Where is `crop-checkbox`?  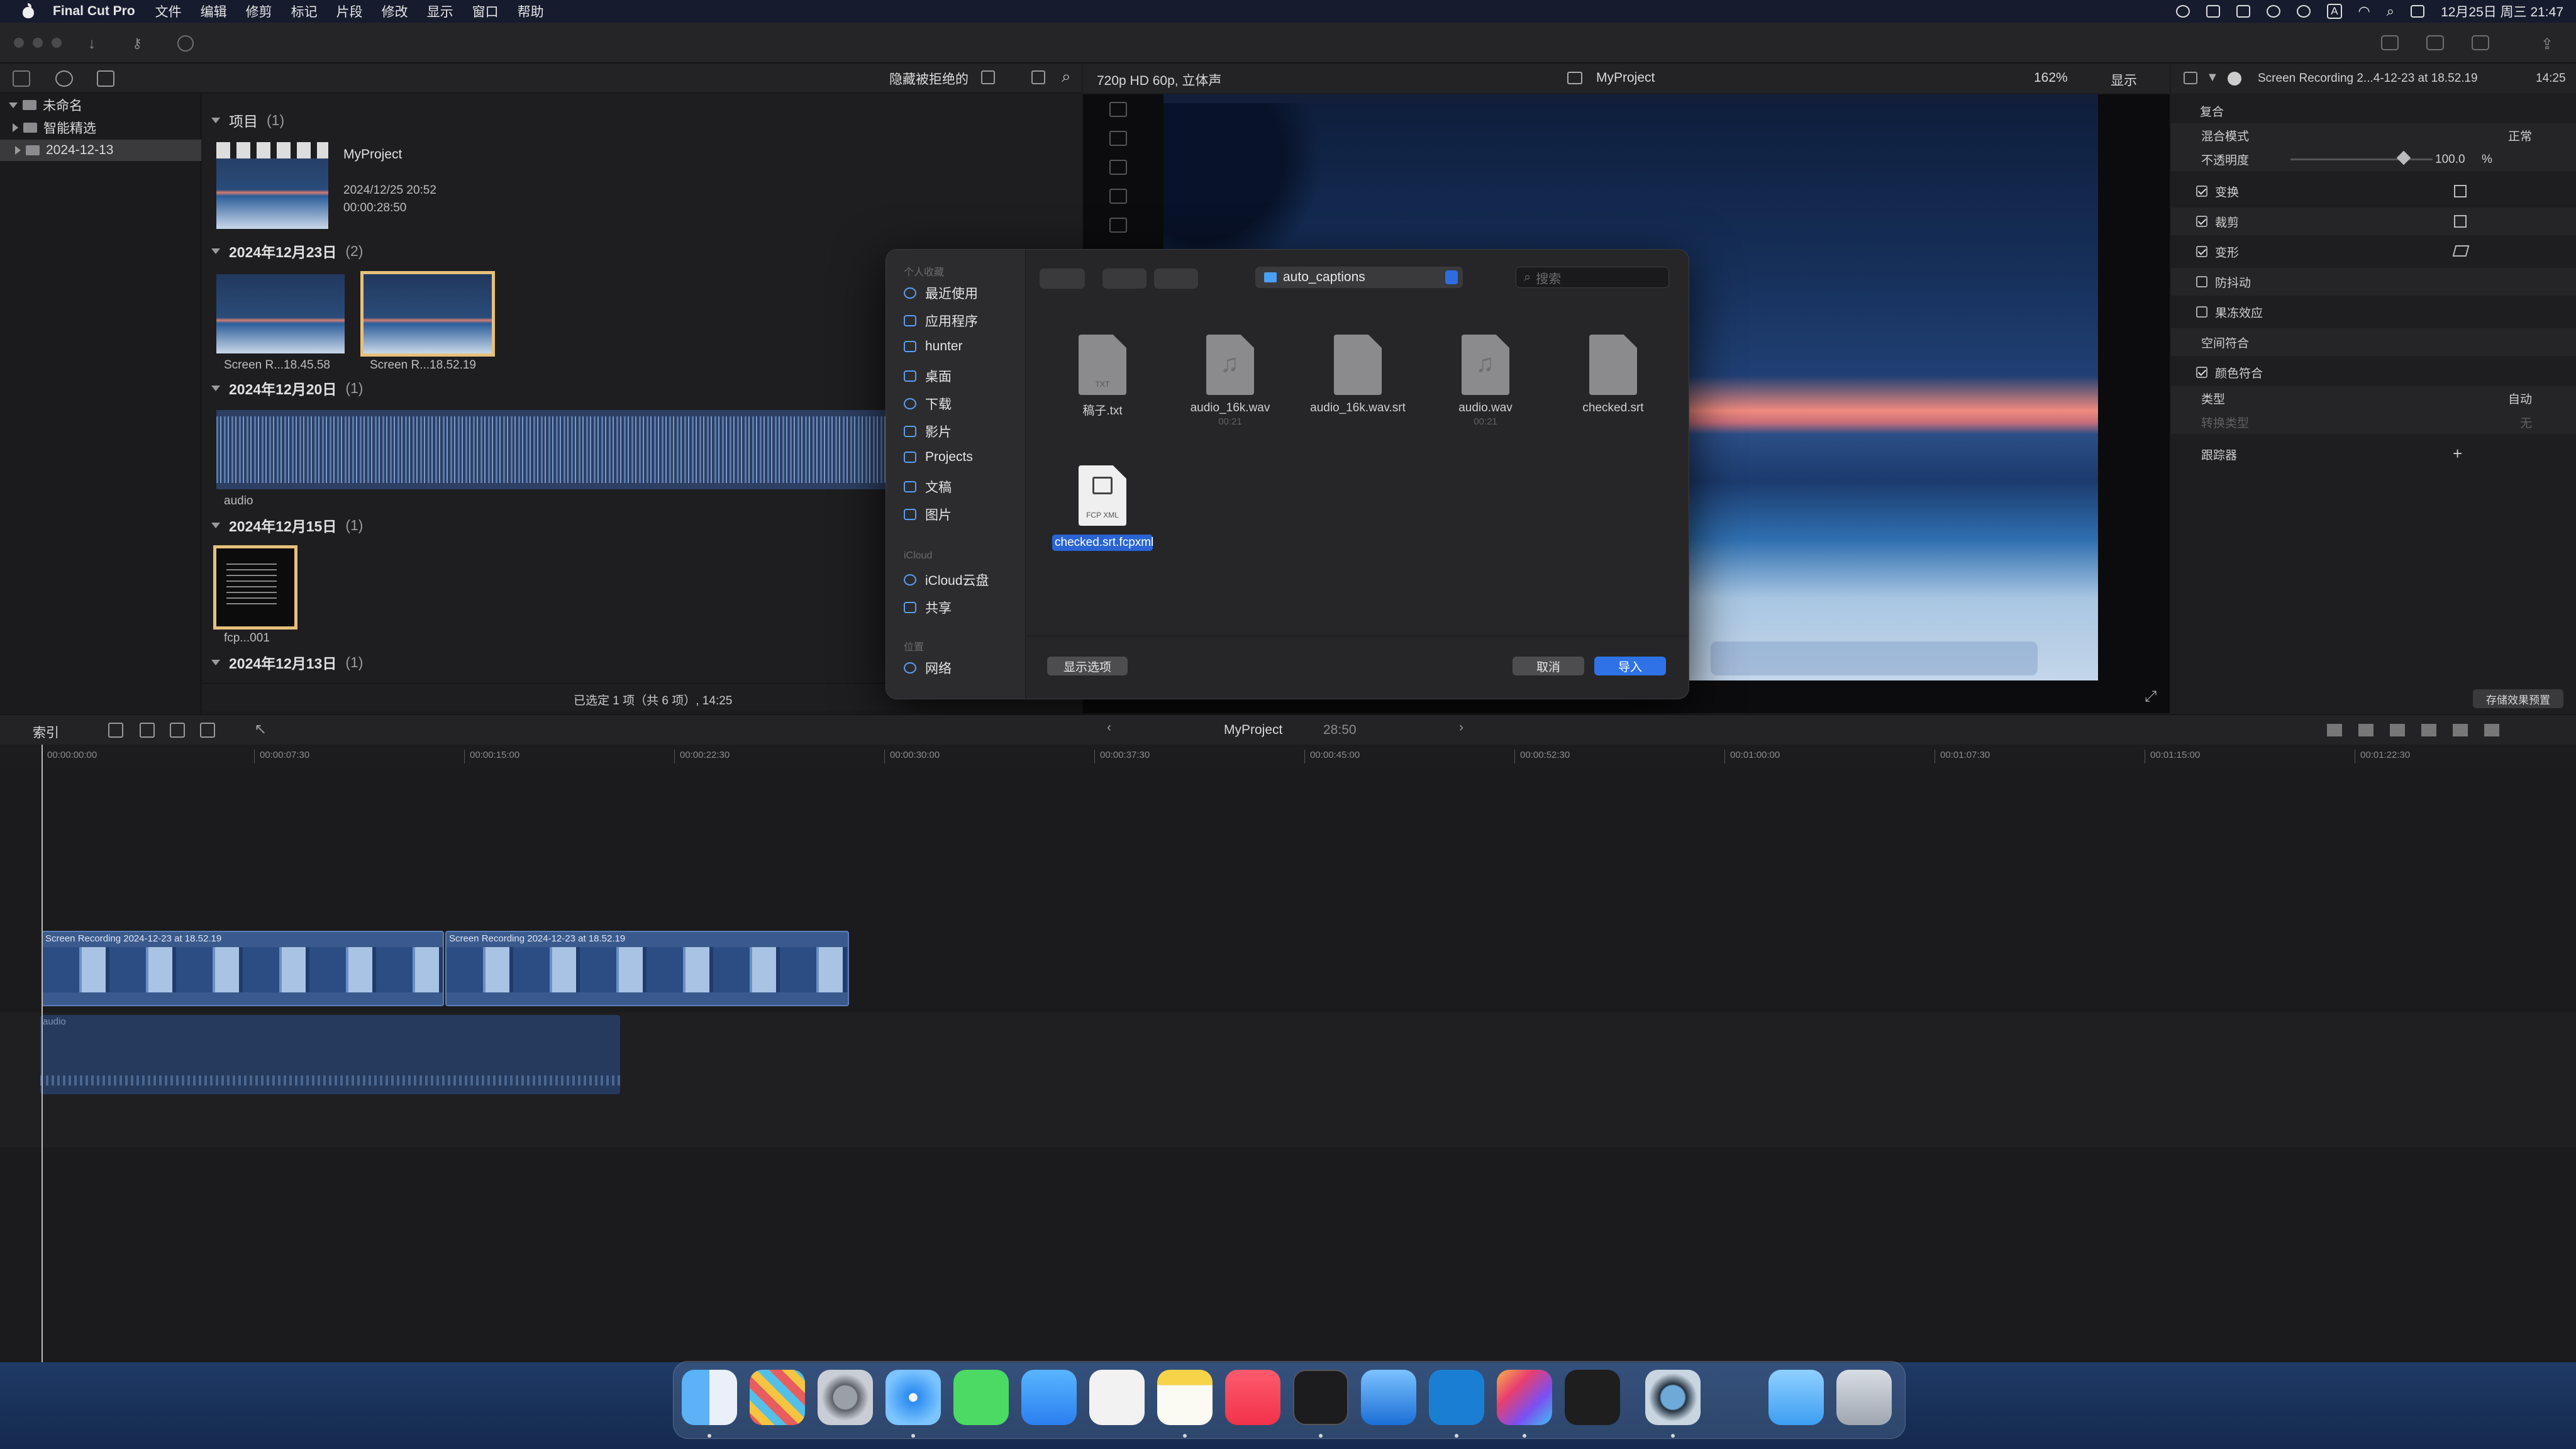
crop-checkbox is located at coordinates (2201, 221).